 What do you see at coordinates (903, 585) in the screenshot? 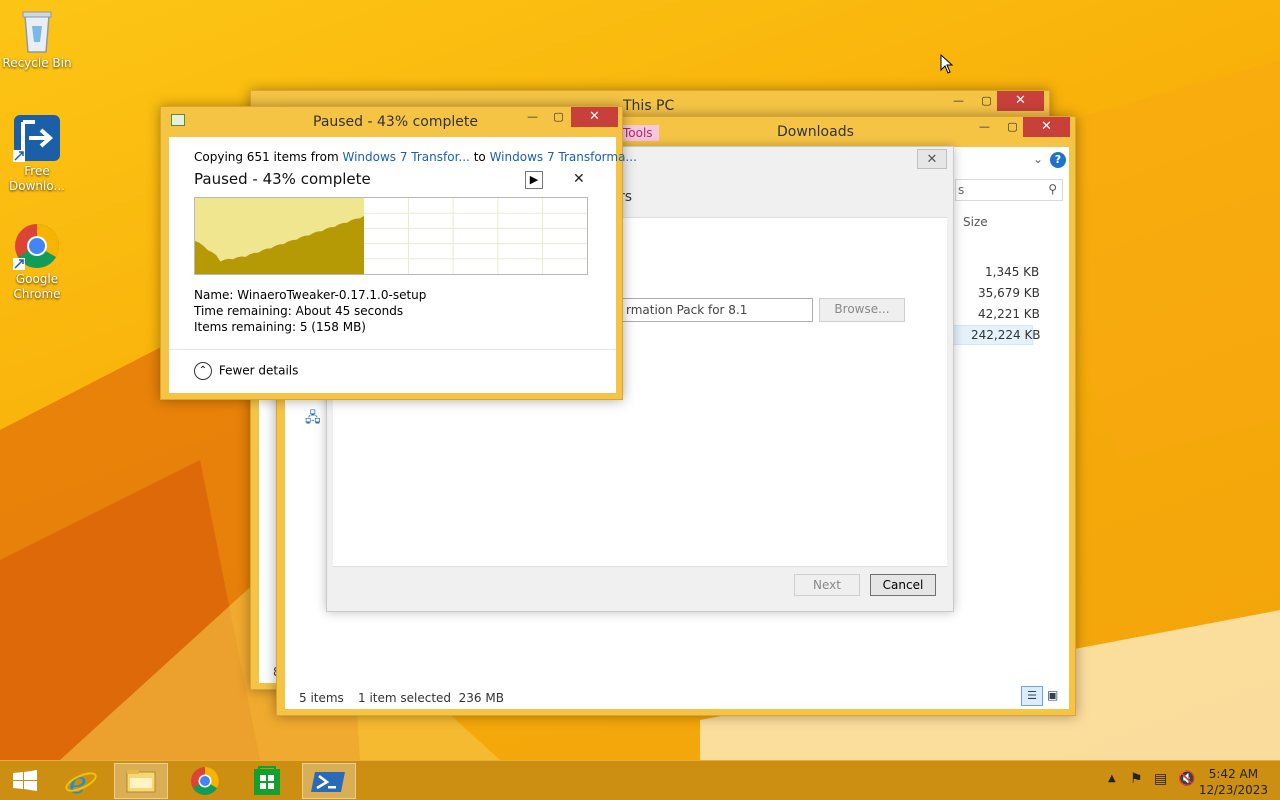
I see `cancel-button: Cancel` at bounding box center [903, 585].